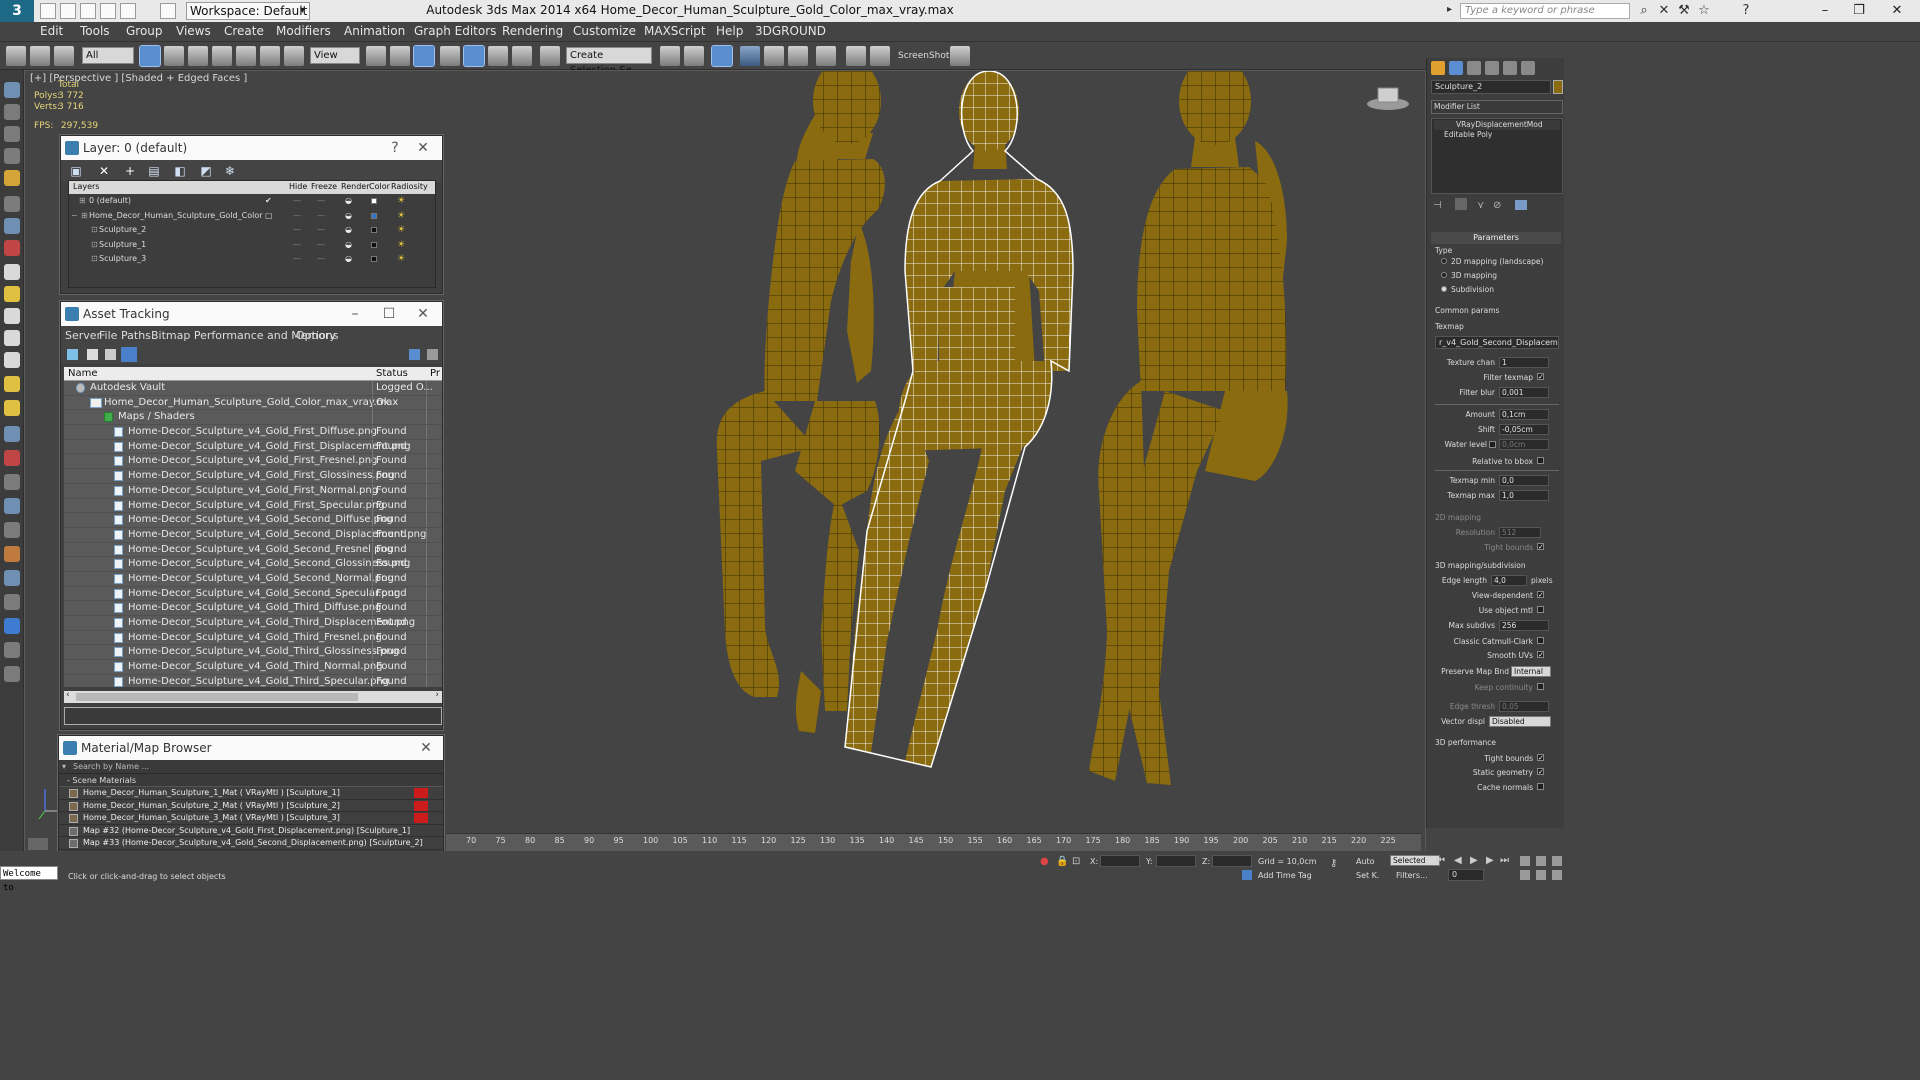 The height and width of the screenshot is (1080, 1920). What do you see at coordinates (252, 230) in the screenshot?
I see `layer-row: ⊡ Sculpture_2 — — ◒ ☀` at bounding box center [252, 230].